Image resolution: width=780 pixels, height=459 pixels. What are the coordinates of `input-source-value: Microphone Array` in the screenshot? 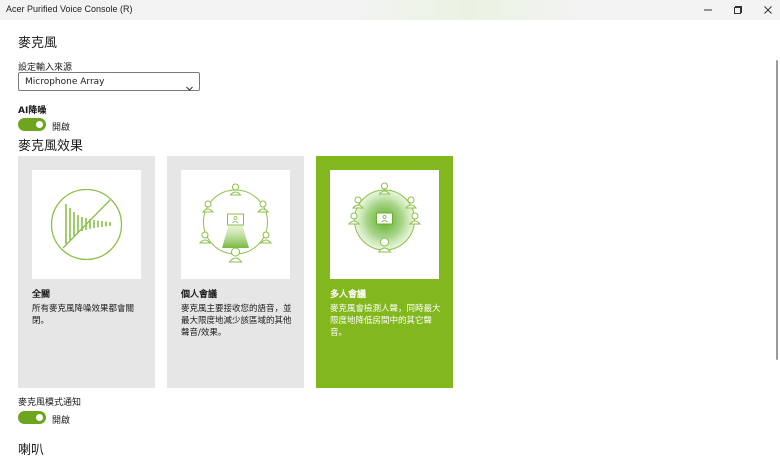 It's located at (65, 82).